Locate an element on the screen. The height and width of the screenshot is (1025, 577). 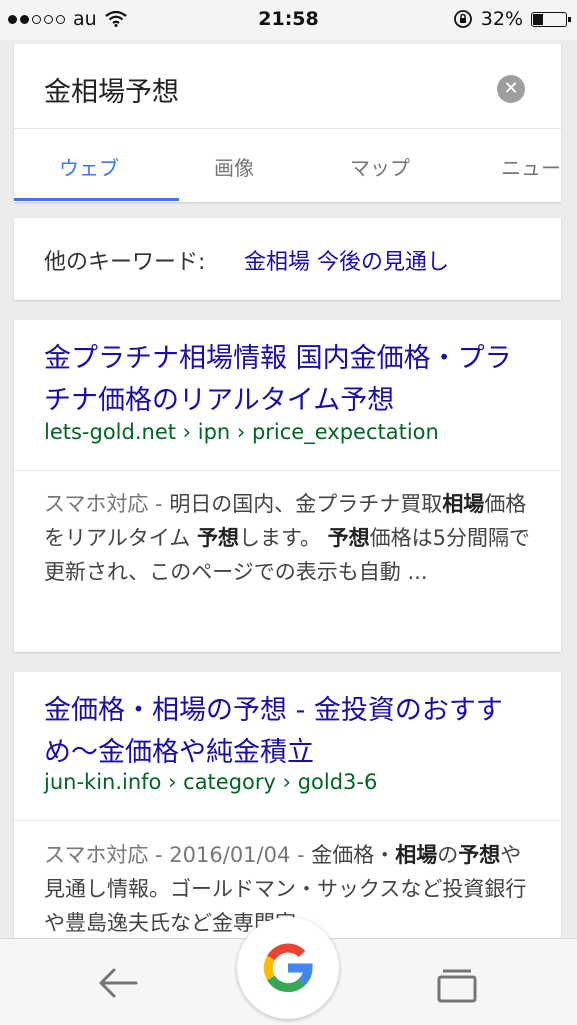
status-right: 32% is located at coordinates (512, 19).